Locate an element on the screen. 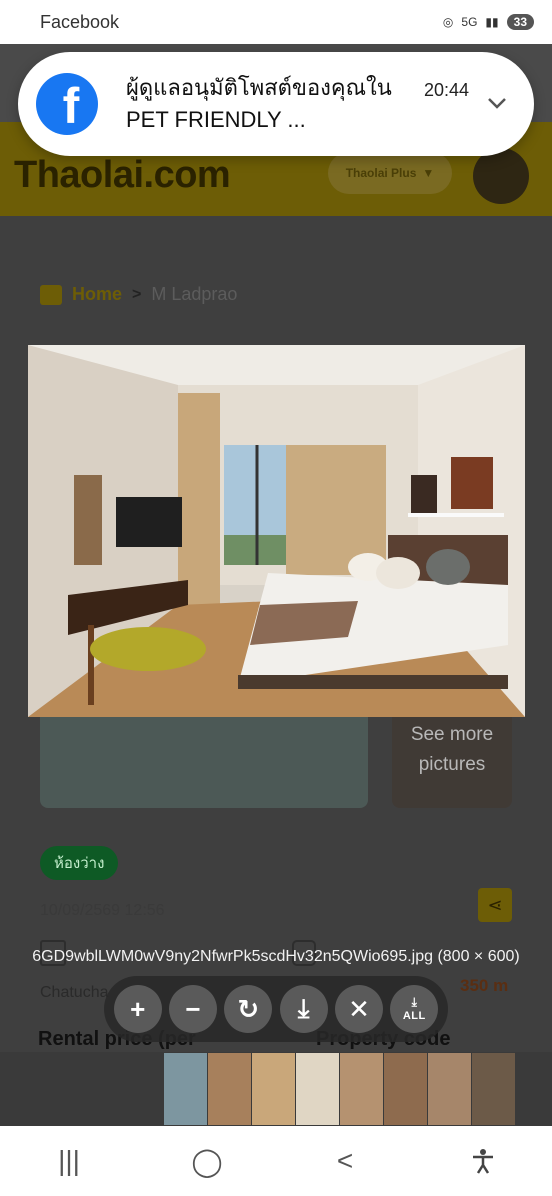 This screenshot has width=552, height=1196. back-button: < is located at coordinates (345, 1161).